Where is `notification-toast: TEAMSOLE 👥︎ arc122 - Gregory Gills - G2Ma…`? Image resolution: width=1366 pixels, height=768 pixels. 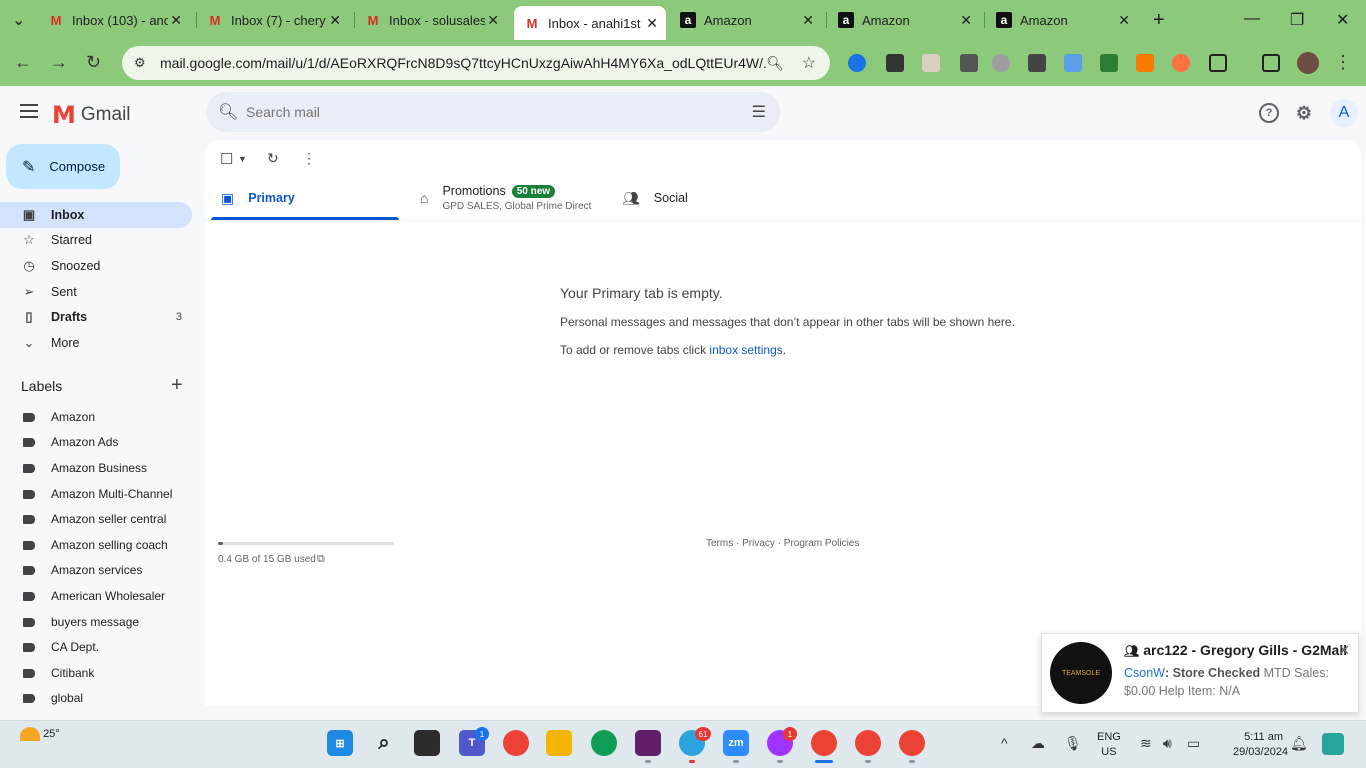 notification-toast: TEAMSOLE 👥︎ arc122 - Gregory Gills - G2Ma… is located at coordinates (1200, 673).